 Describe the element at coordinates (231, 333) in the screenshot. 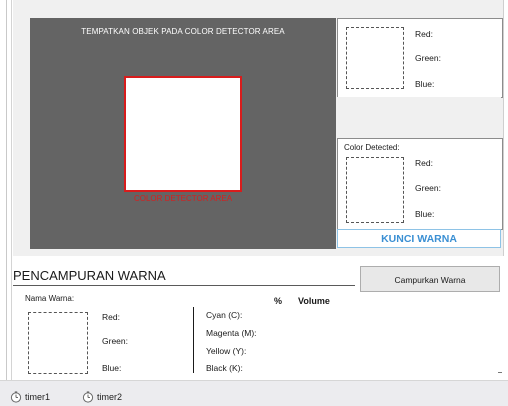

I see `magenta-label: Magenta (M):` at that location.